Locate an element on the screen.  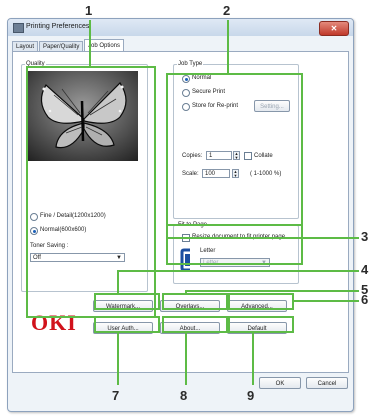
window-title: Printing Preferences is located at coordinates (58, 26).